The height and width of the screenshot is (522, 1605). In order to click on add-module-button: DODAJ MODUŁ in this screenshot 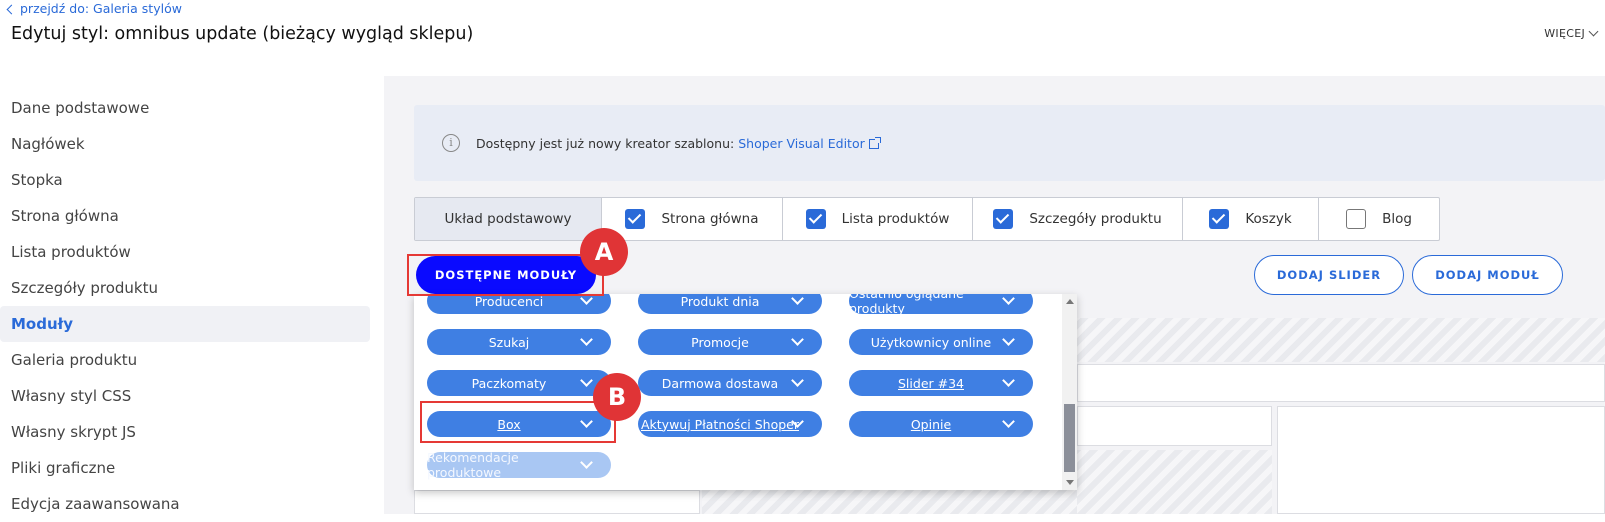, I will do `click(1487, 275)`.